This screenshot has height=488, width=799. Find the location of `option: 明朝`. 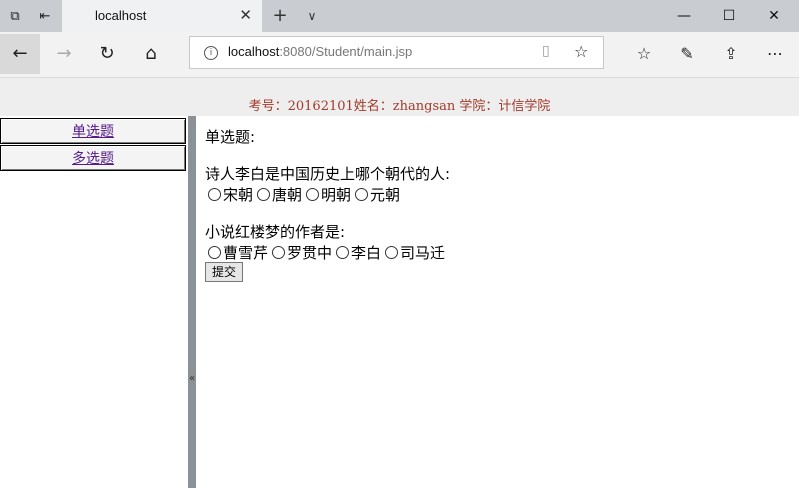

option: 明朝 is located at coordinates (328, 194).